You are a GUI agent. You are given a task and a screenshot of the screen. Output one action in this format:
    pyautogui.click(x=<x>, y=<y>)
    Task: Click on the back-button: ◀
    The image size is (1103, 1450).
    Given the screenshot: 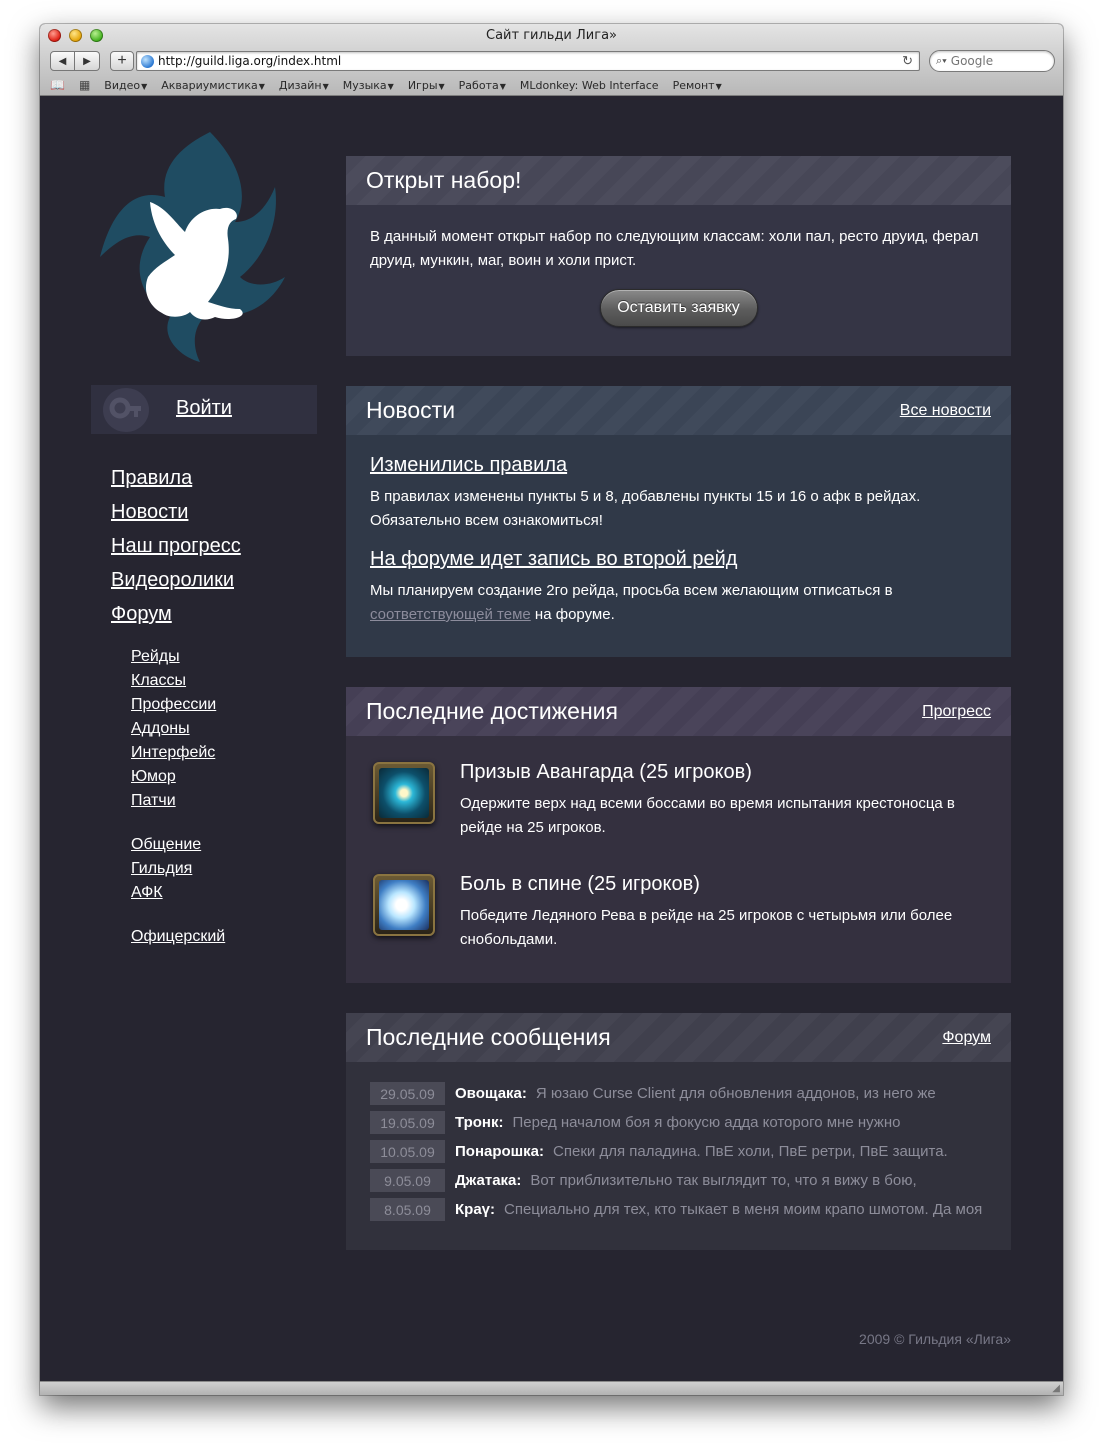 What is the action you would take?
    pyautogui.click(x=62, y=61)
    